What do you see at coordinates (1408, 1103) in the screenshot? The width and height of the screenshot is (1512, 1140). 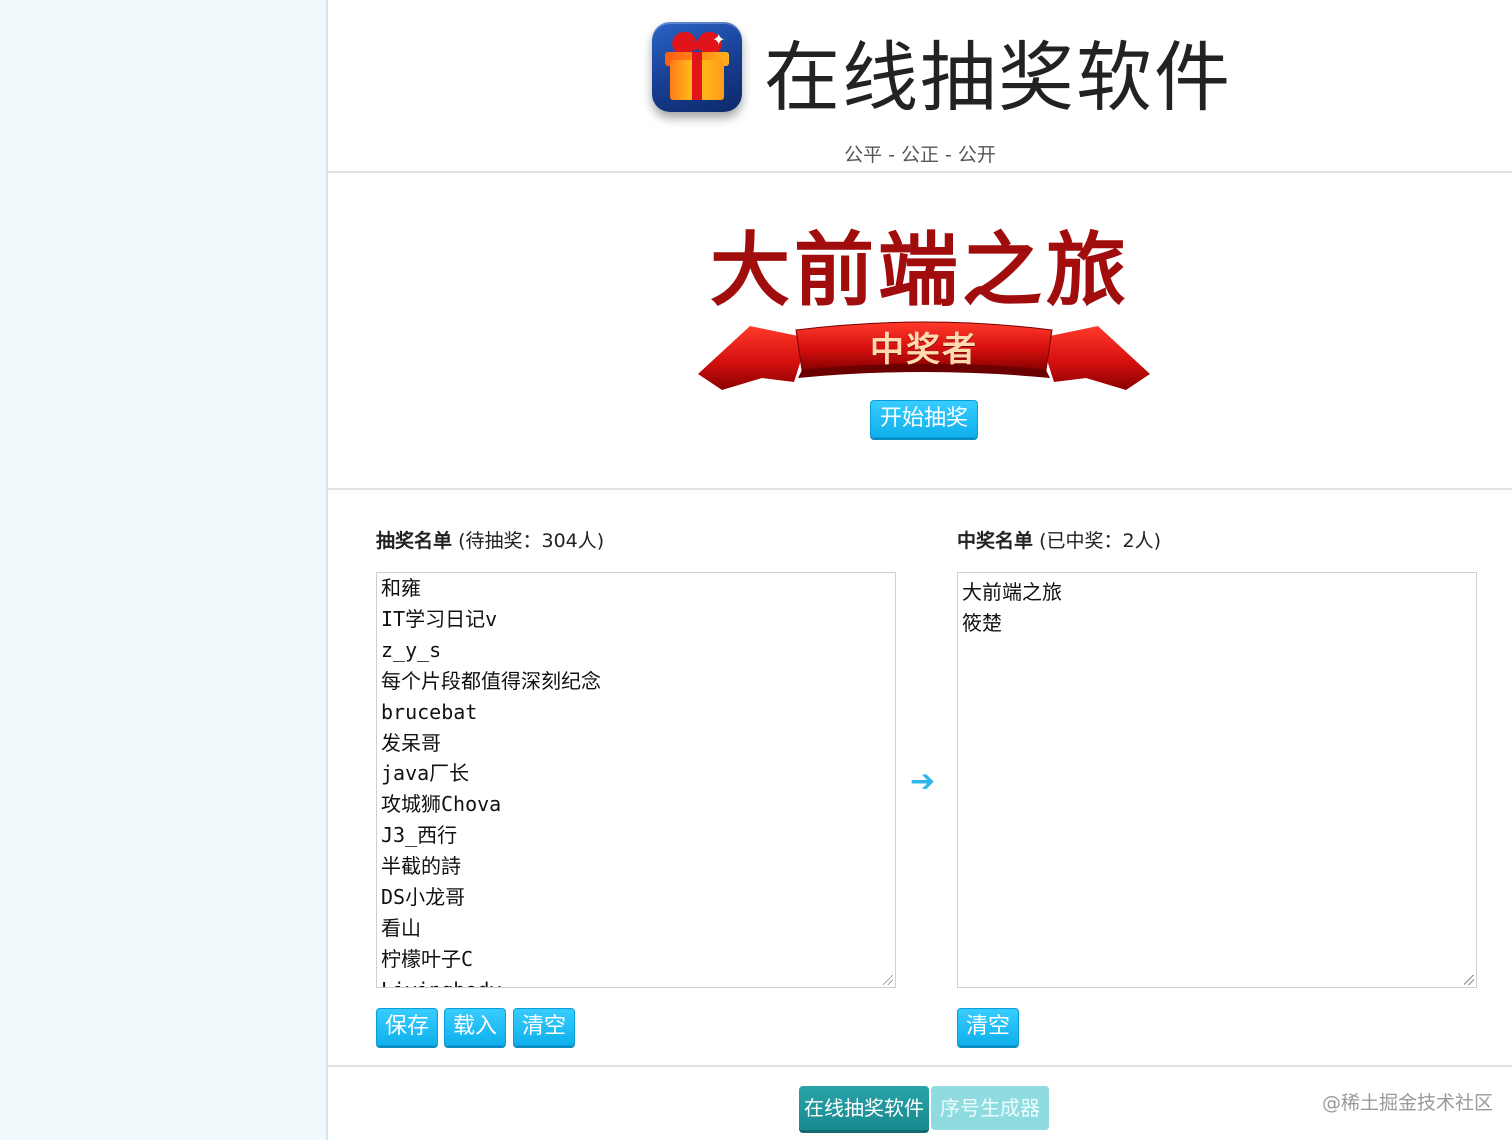 I see `watermark: @稀土掘金技术社区` at bounding box center [1408, 1103].